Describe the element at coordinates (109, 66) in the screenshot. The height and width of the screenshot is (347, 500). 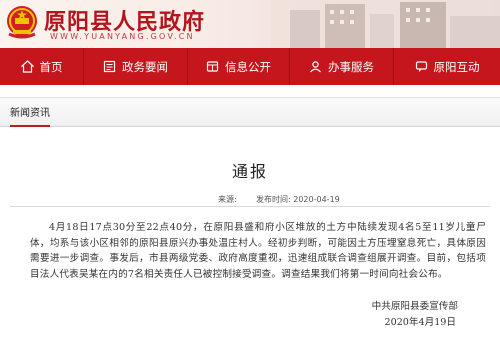
I see `news-icon` at that location.